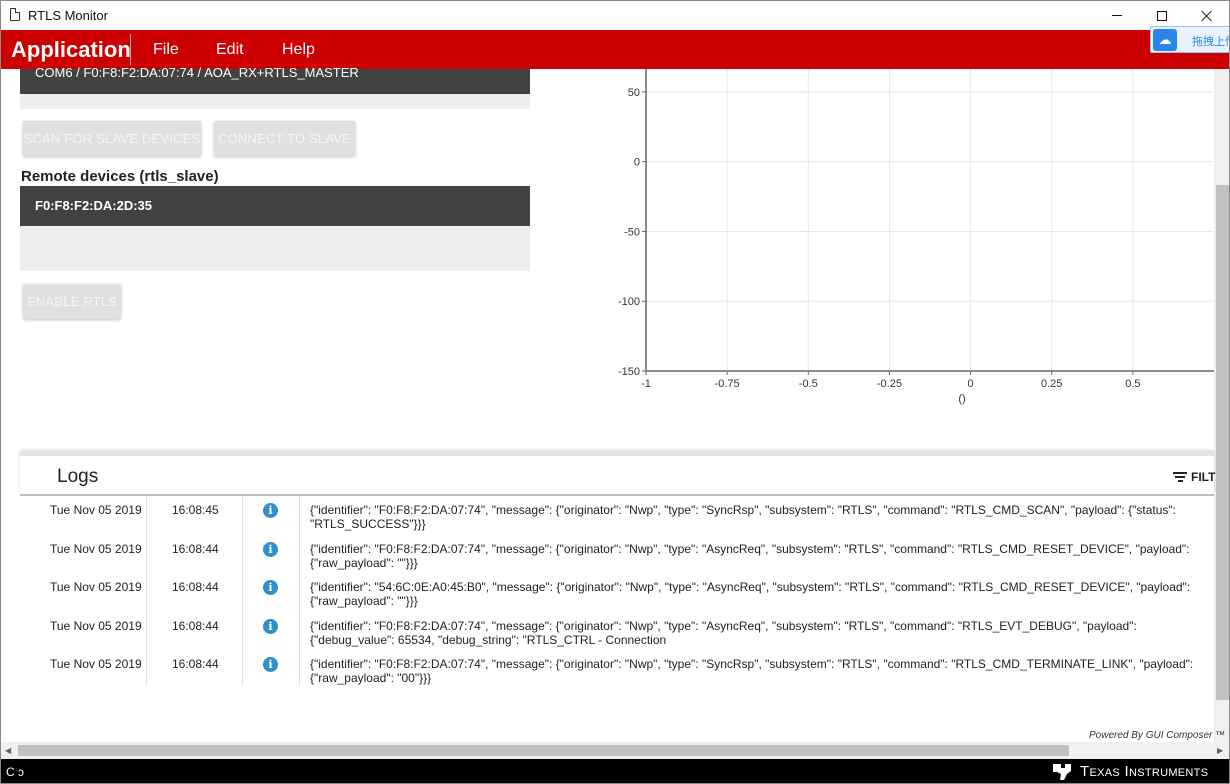 Image resolution: width=1230 pixels, height=784 pixels. Describe the element at coordinates (284, 138) in the screenshot. I see `connect-to-slave-button: CONNECT TO SLAVE` at that location.